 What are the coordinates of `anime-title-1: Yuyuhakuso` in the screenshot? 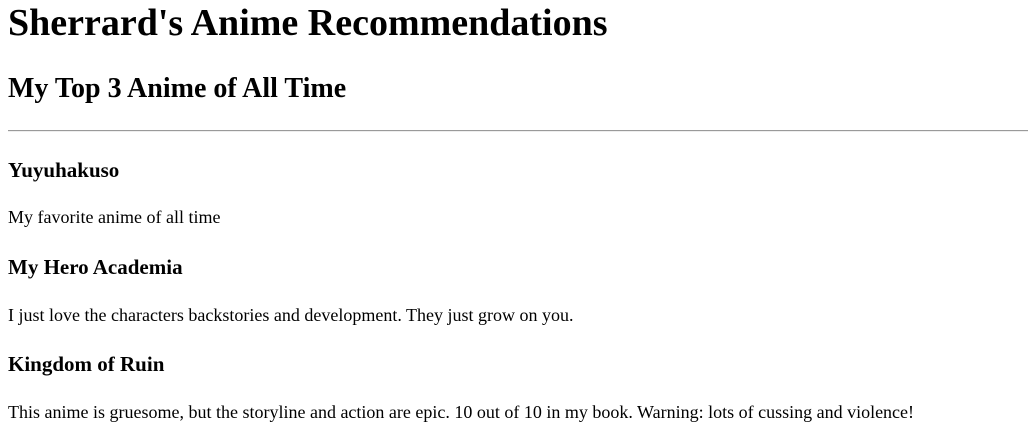 It's located at (64, 170).